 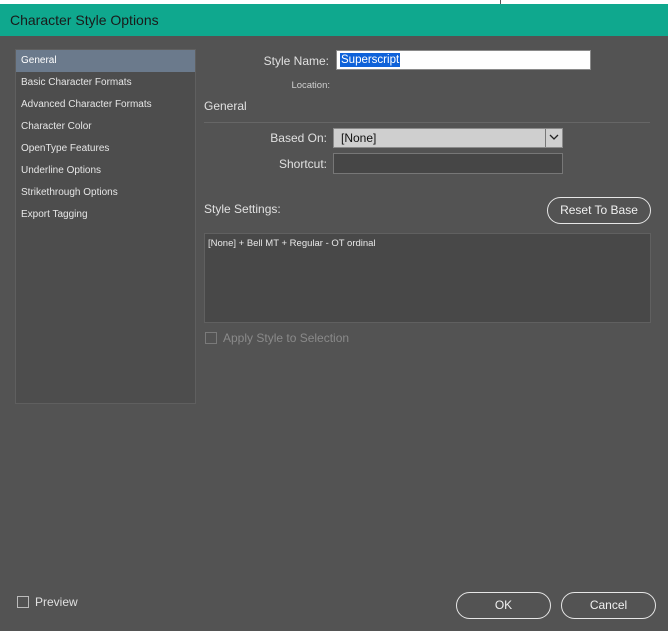 I want to click on apply-style-checkbox, so click(x=211, y=338).